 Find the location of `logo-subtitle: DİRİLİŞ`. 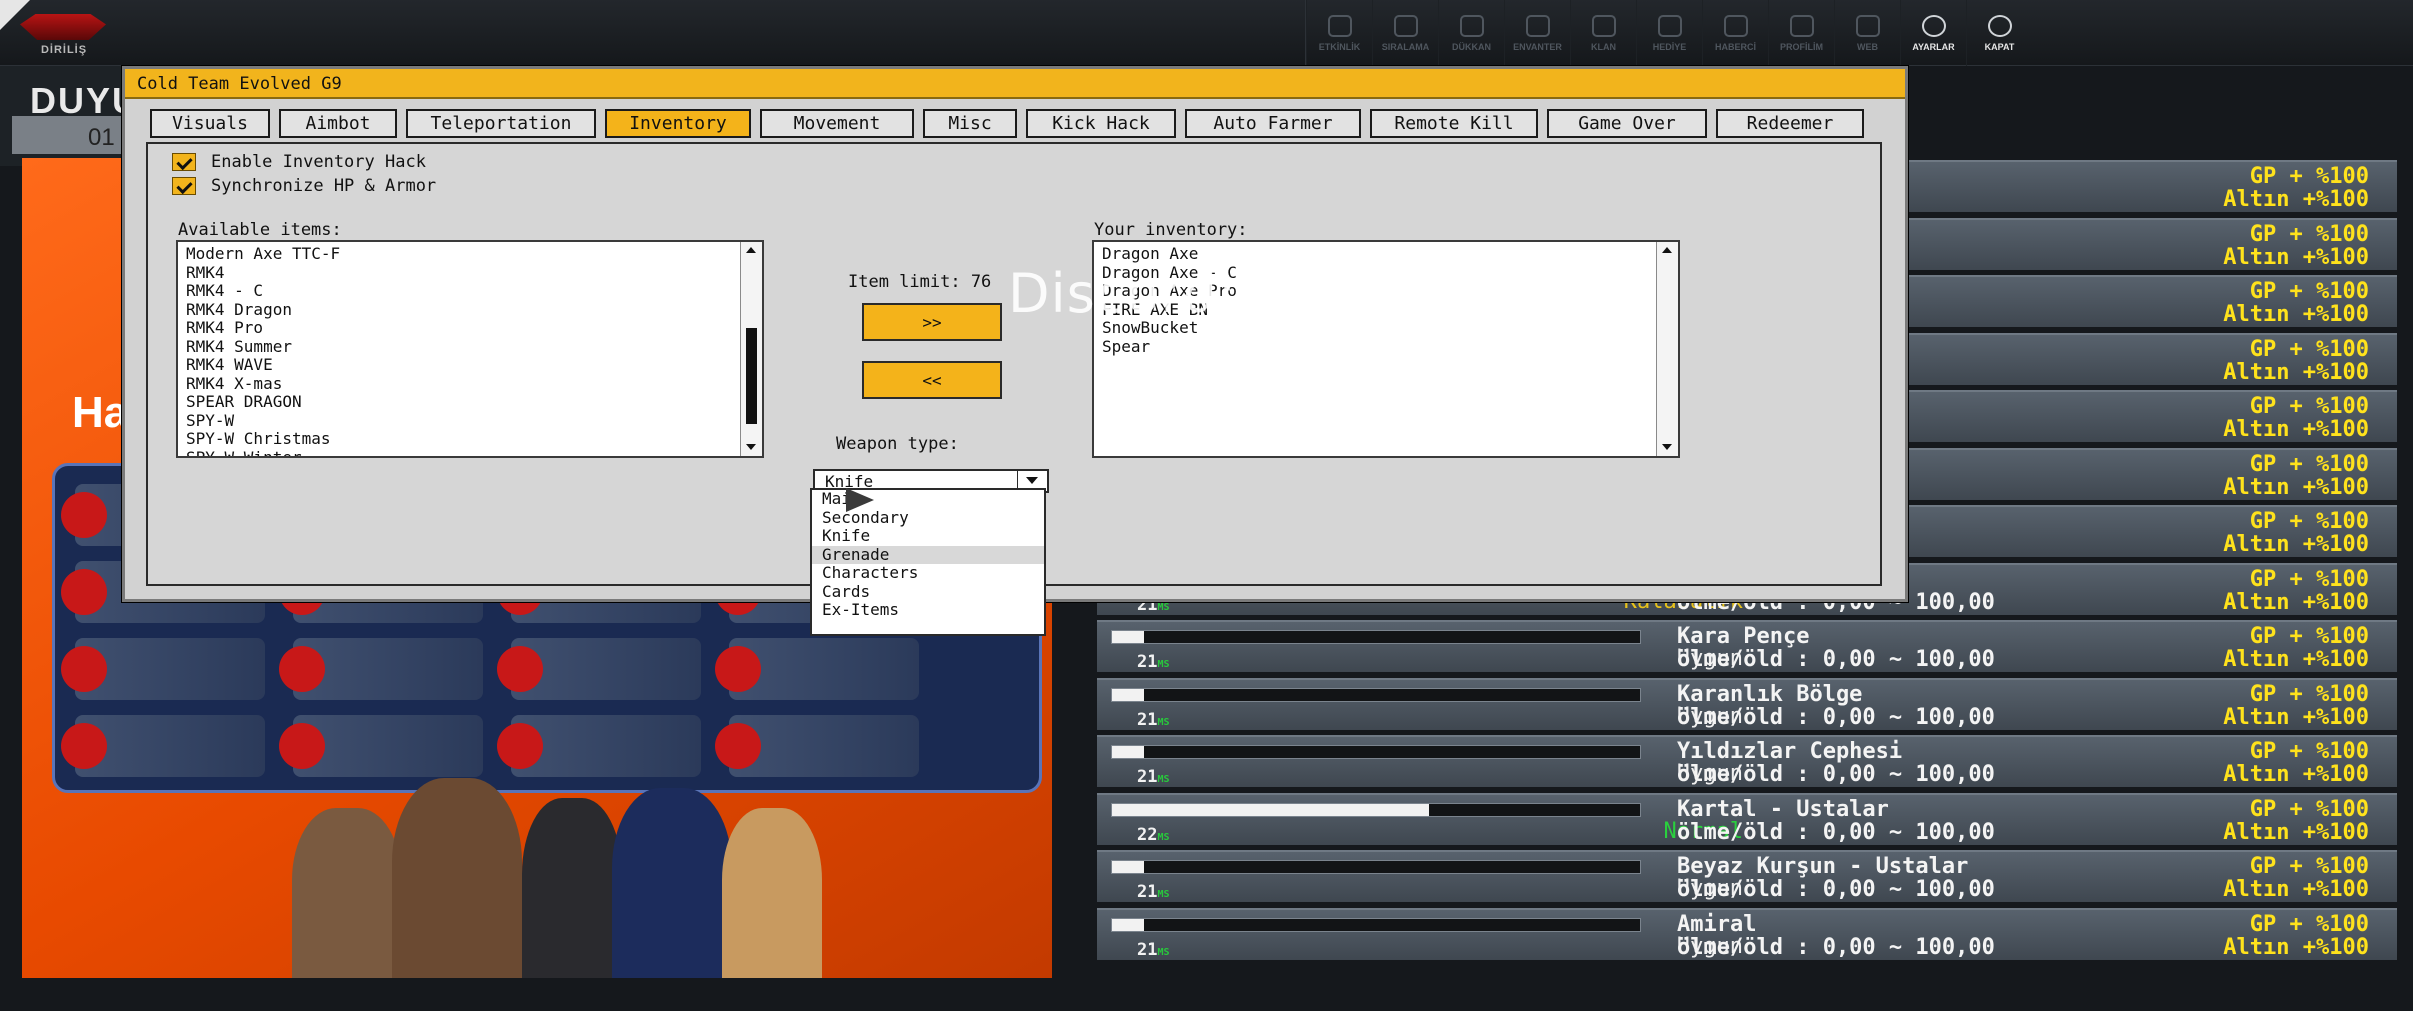

logo-subtitle: DİRİLİŞ is located at coordinates (64, 50).